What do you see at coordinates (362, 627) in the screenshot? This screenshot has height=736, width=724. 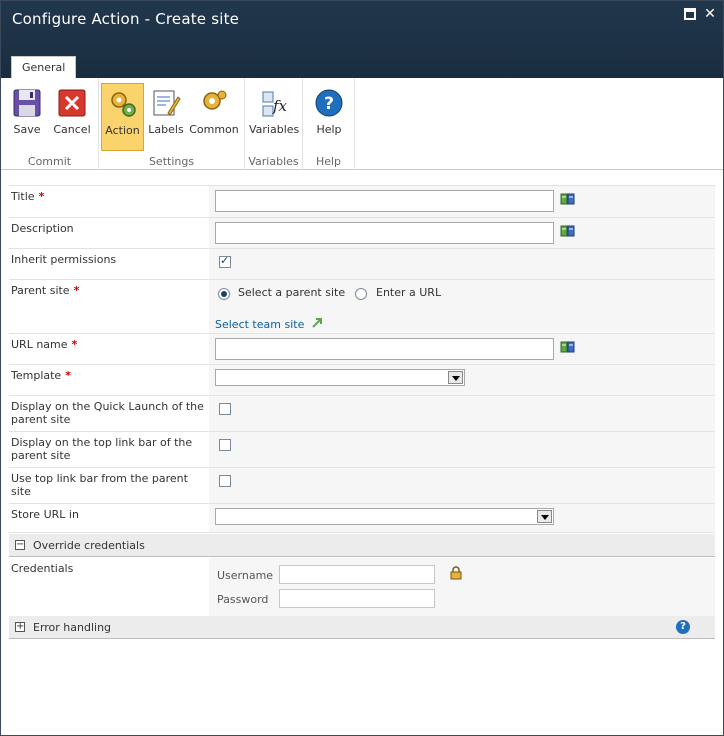 I see `error-handling-header: + Error handling ?` at bounding box center [362, 627].